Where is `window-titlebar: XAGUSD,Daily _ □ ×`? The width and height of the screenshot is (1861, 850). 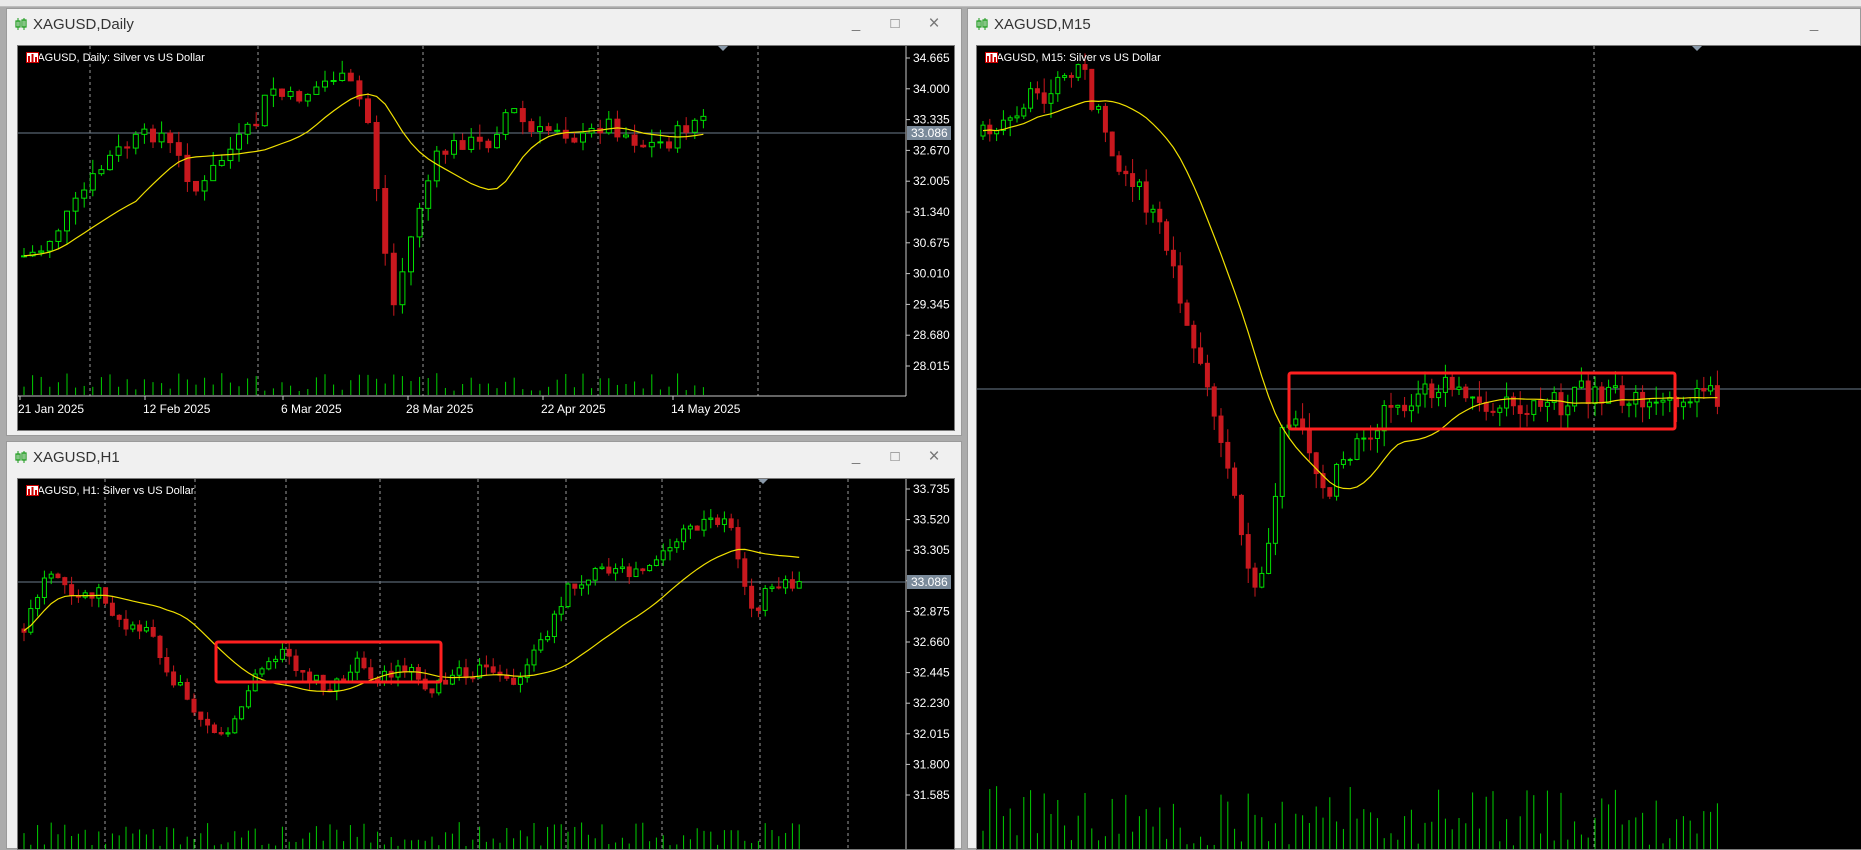
window-titlebar: XAGUSD,Daily _ □ × is located at coordinates (484, 24).